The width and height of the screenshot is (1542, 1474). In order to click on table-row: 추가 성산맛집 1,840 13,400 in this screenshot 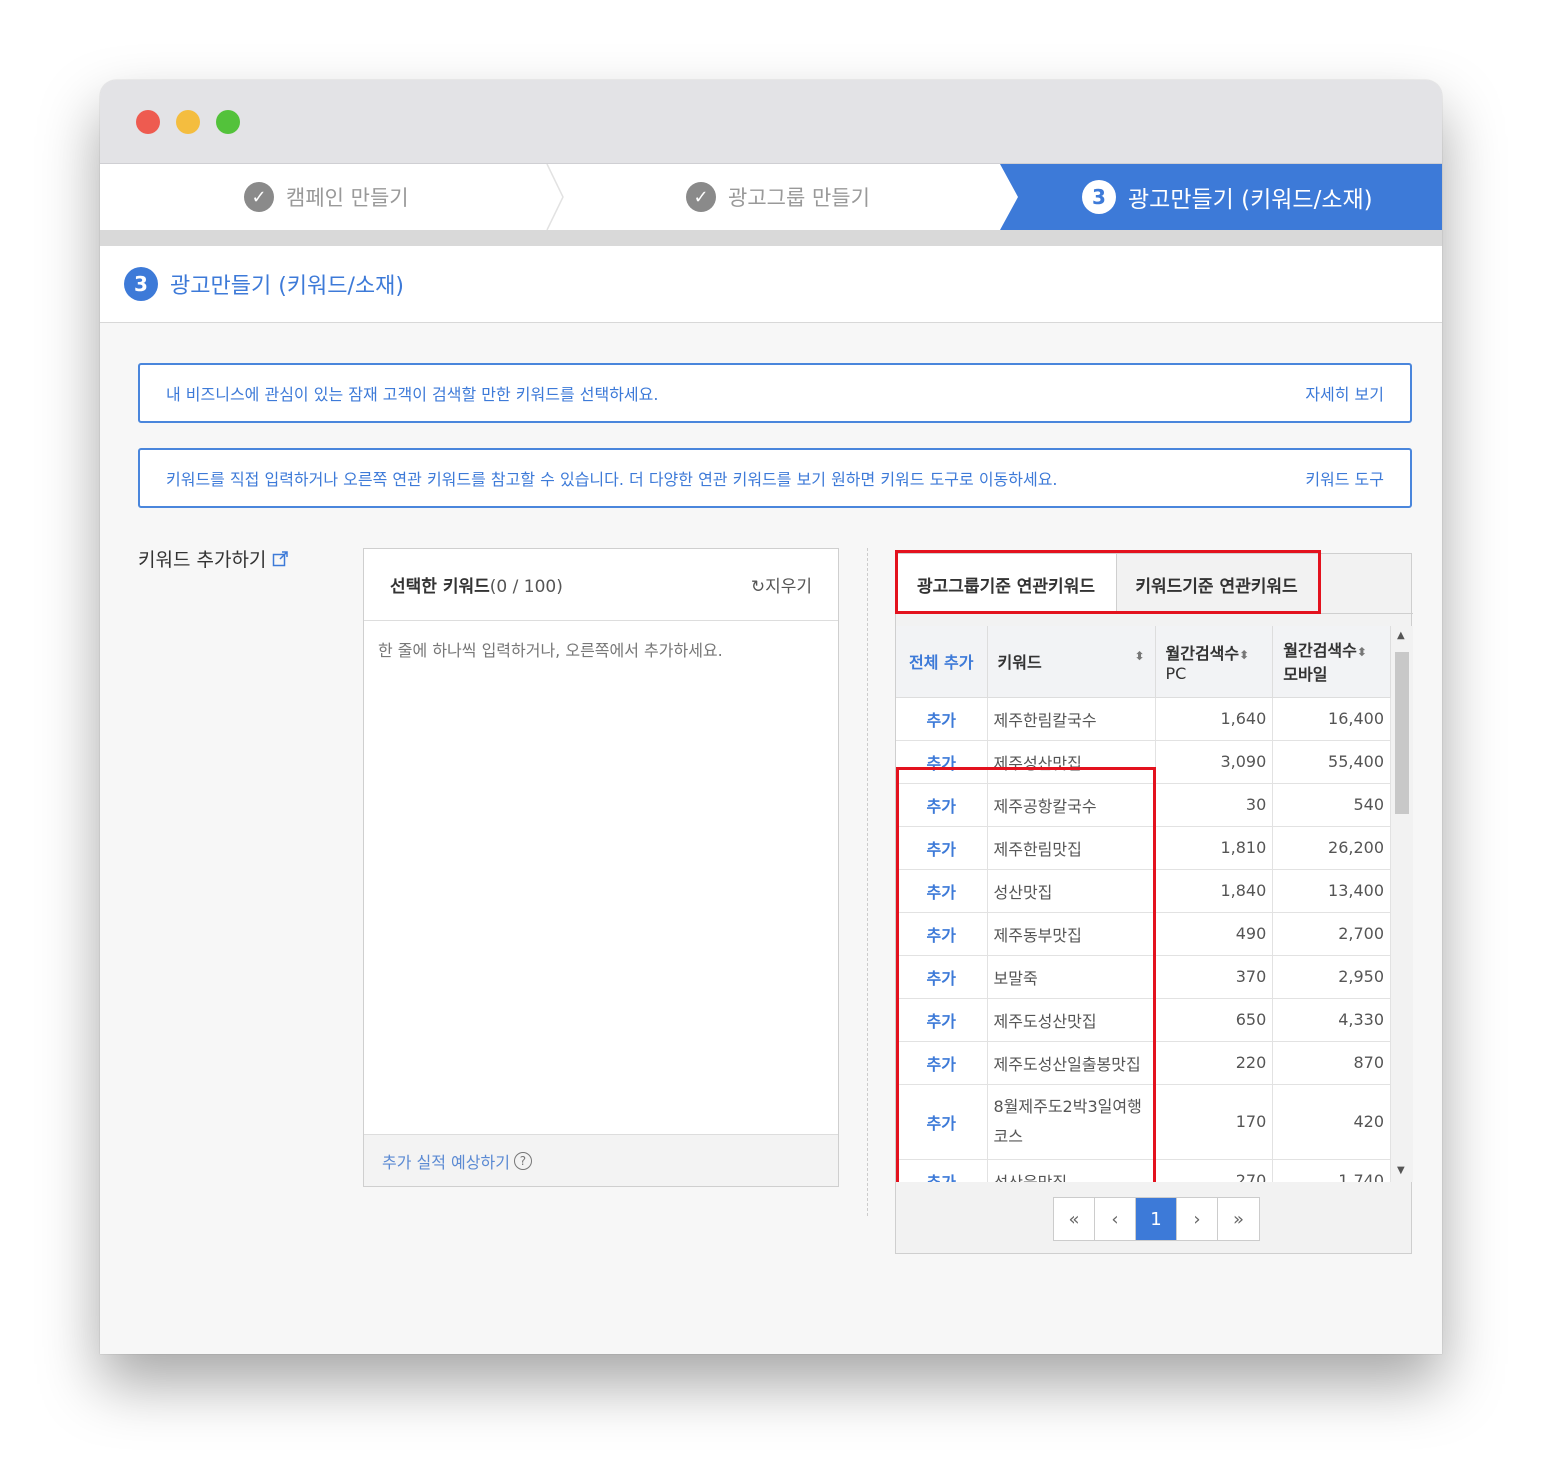, I will do `click(1143, 891)`.